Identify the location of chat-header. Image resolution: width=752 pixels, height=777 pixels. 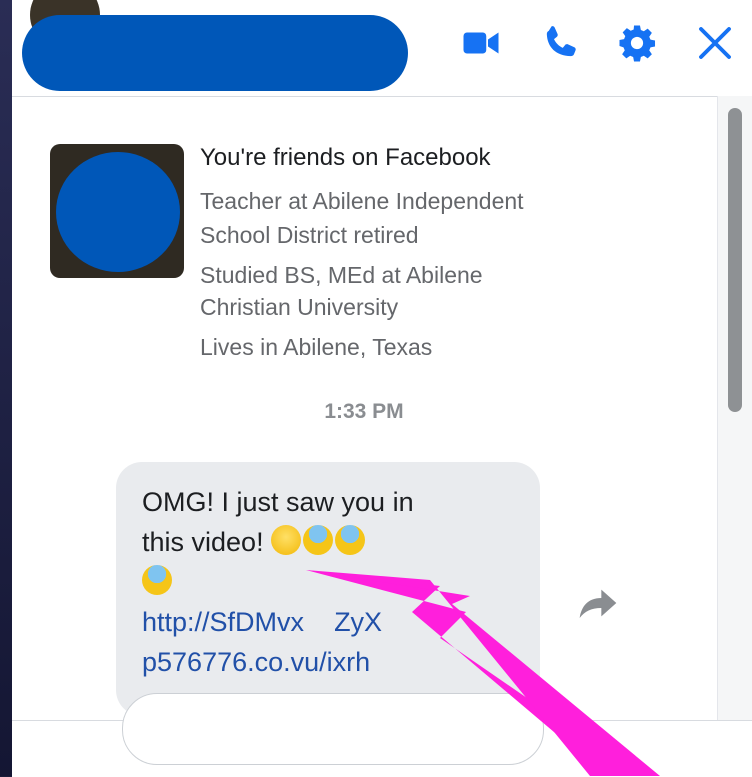
(382, 48).